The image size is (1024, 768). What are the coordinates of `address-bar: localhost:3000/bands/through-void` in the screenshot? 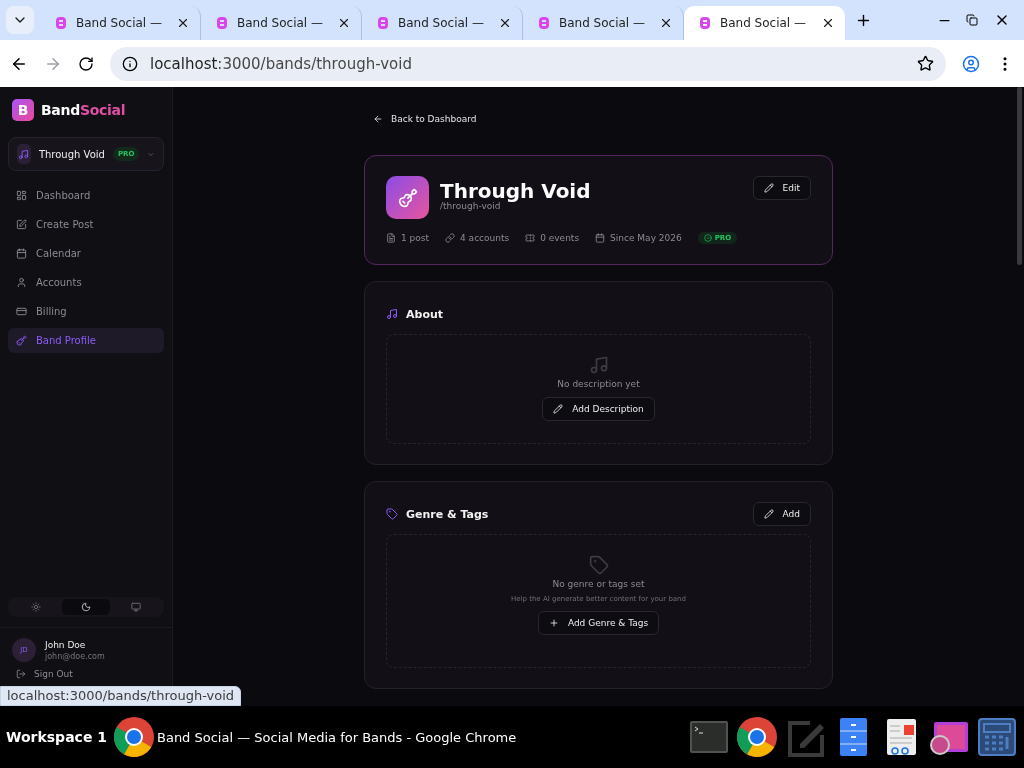 It's located at (528, 63).